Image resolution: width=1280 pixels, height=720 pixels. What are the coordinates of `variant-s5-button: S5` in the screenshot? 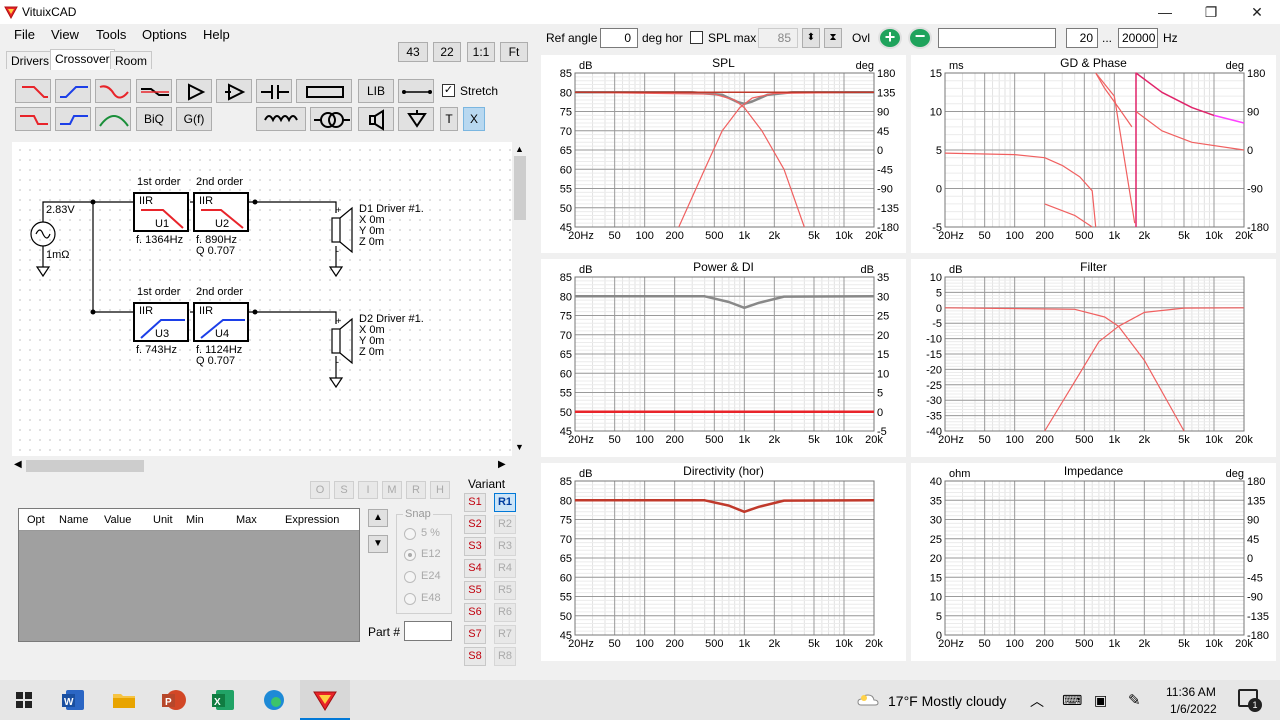 It's located at (475, 590).